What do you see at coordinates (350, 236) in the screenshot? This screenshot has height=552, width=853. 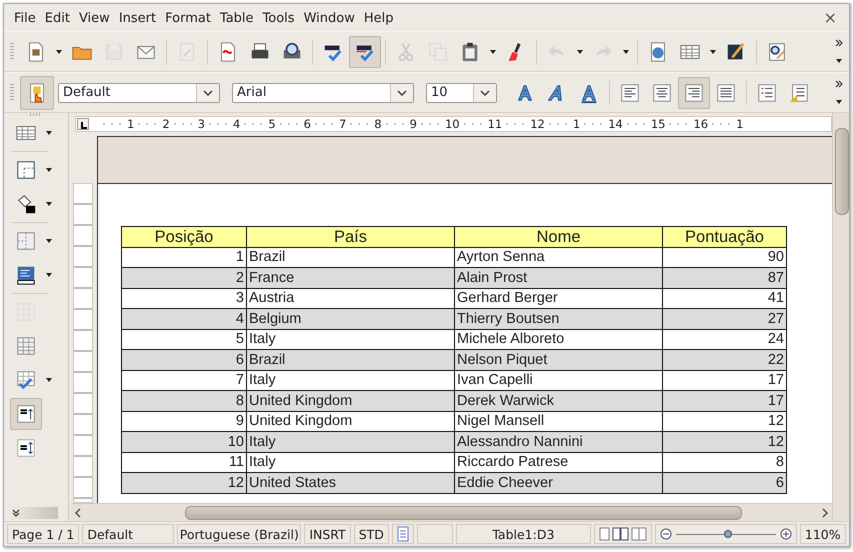 I see `column-header: País` at bounding box center [350, 236].